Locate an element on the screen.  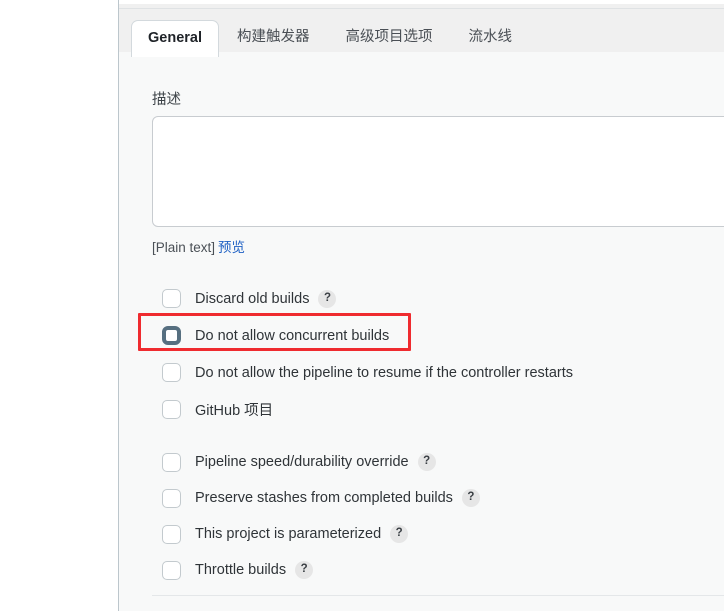
tab-bar-top-border is located at coordinates (421, 8).